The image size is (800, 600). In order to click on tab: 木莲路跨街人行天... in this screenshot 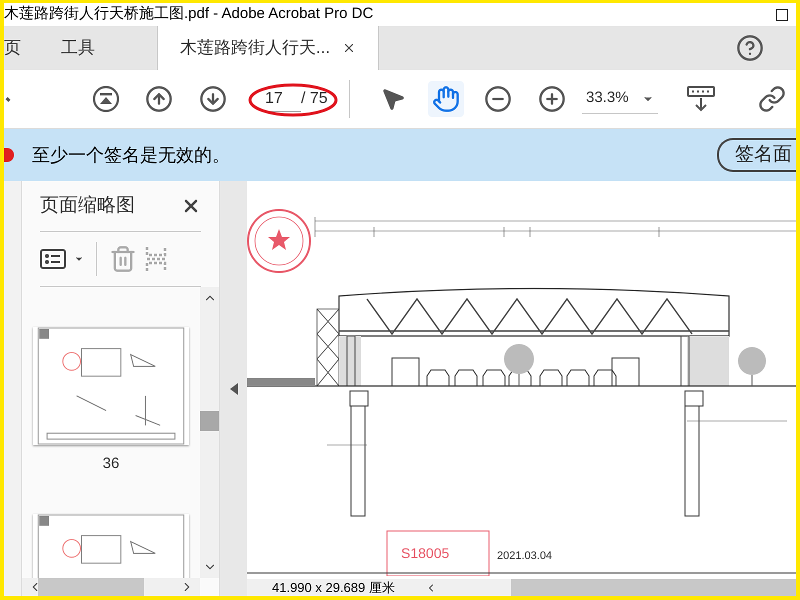, I will do `click(268, 48)`.